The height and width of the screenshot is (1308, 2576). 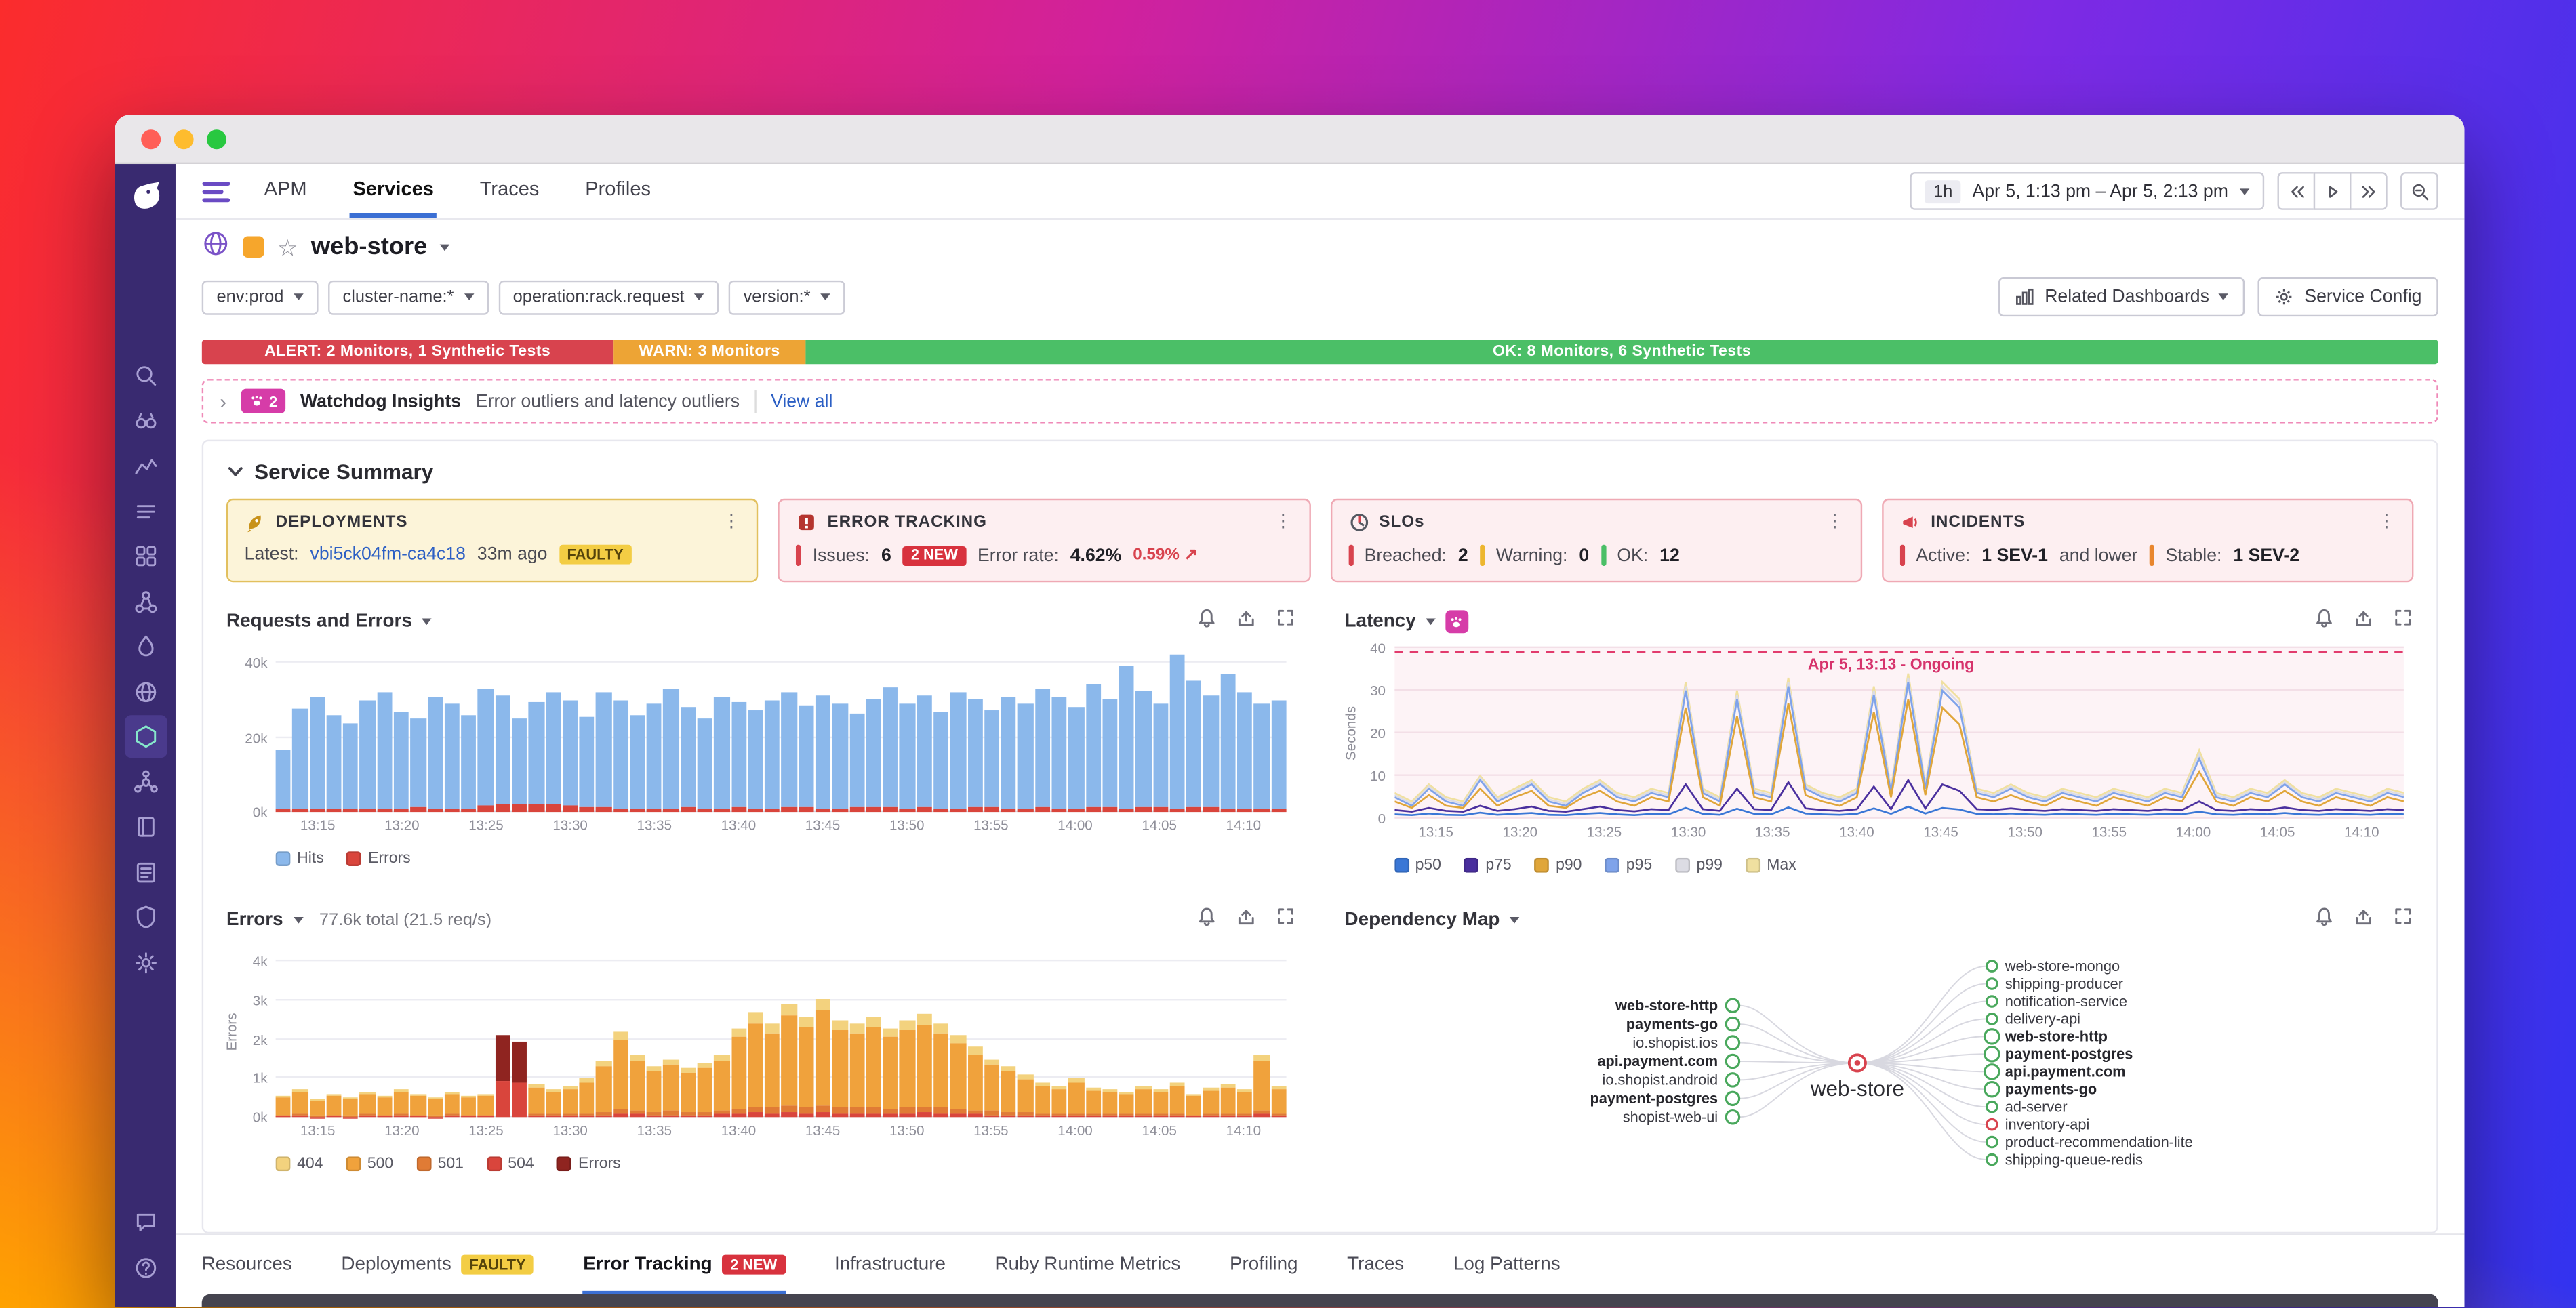 I want to click on services-icon, so click(x=145, y=737).